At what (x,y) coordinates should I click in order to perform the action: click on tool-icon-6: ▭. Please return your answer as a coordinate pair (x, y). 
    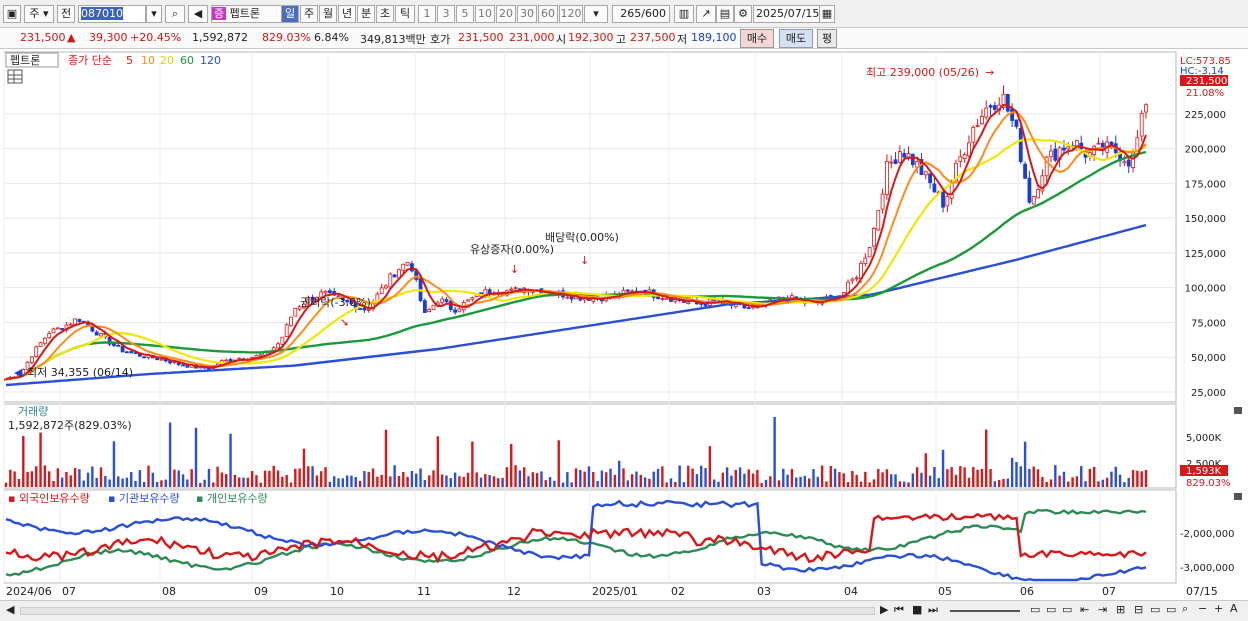
    Looking at the image, I should click on (1171, 609).